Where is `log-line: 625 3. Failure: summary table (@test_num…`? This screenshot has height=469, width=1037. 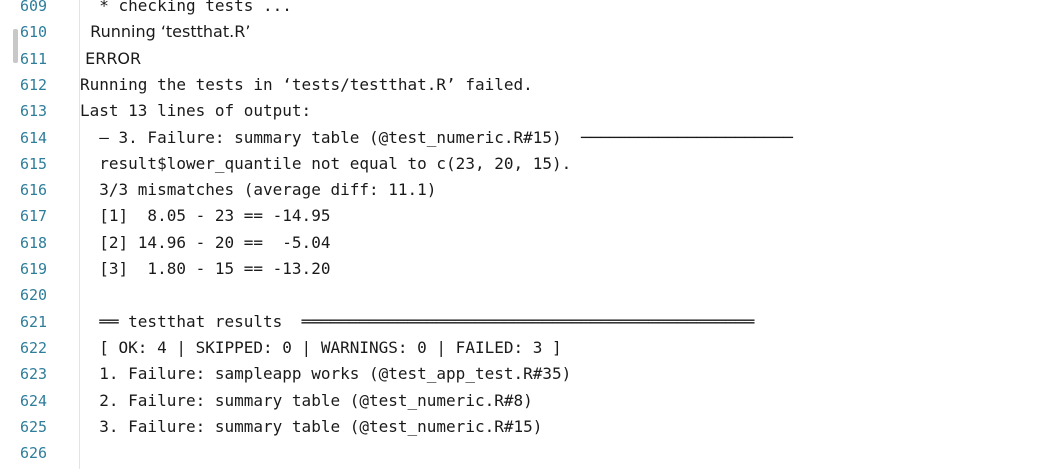 log-line: 625 3. Failure: summary table (@test_num… is located at coordinates (518, 427).